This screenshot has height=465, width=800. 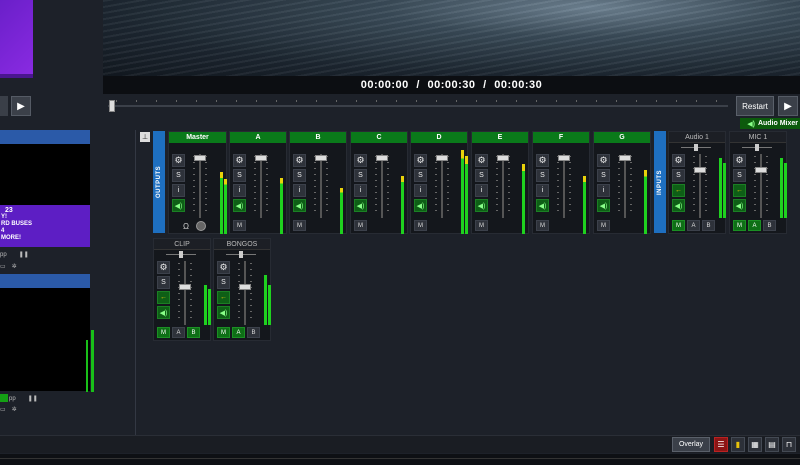 I want to click on left-transport-edge, so click(x=4, y=106).